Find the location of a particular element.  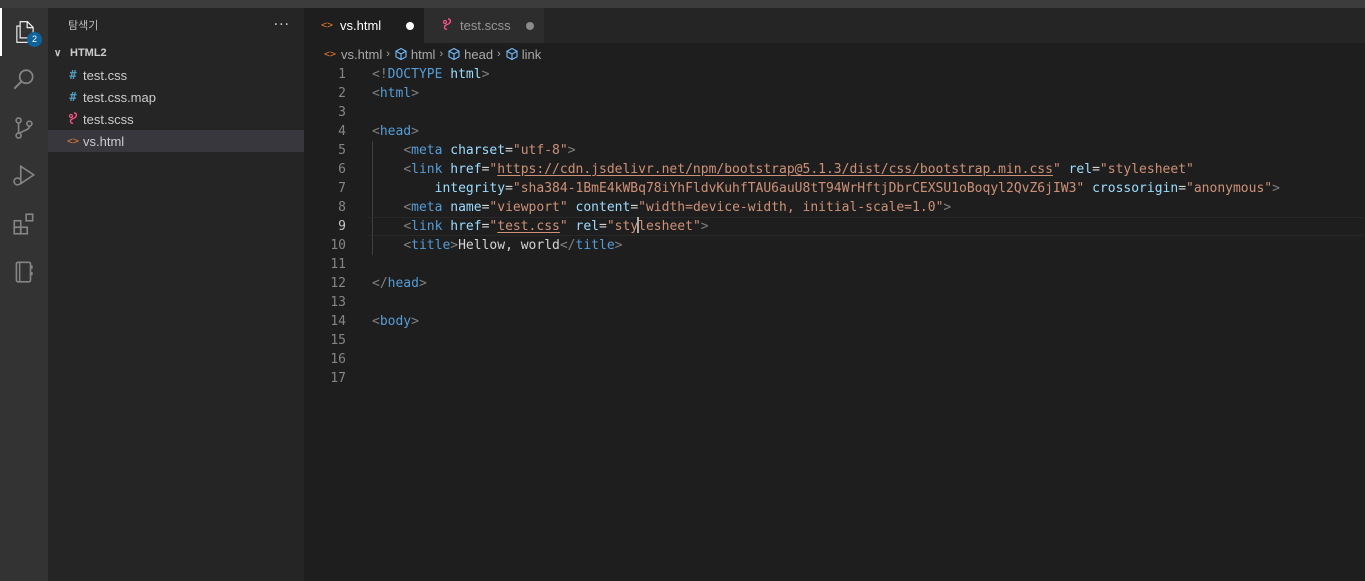

code-line: 1 <!DOCTYPE html> is located at coordinates (834, 74).